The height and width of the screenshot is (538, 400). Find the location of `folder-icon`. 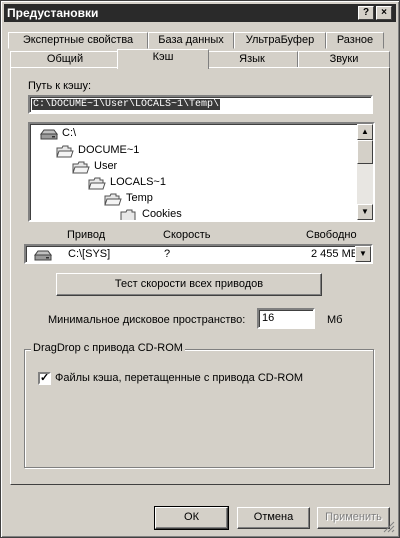

folder-icon is located at coordinates (128, 214).